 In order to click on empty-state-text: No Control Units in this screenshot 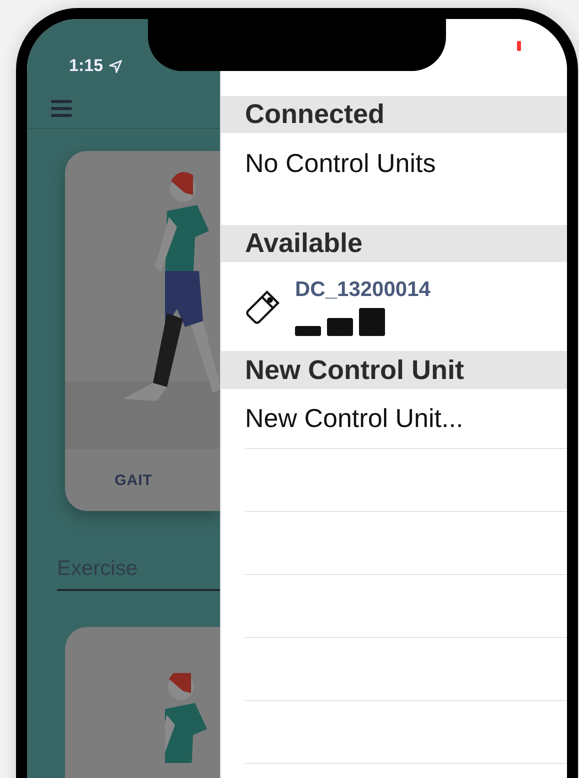, I will do `click(341, 163)`.